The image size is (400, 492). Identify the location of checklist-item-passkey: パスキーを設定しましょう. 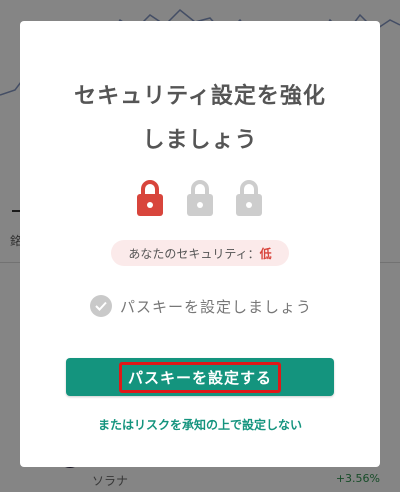
(201, 306).